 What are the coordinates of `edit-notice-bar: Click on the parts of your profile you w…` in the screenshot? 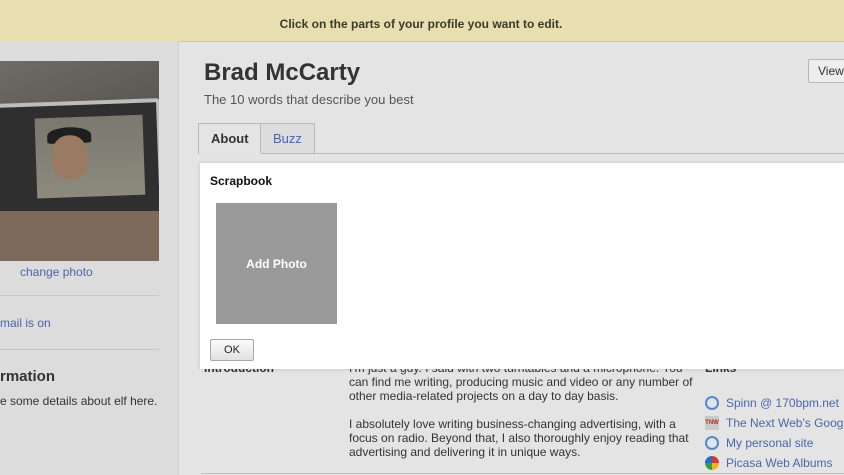 It's located at (422, 21).